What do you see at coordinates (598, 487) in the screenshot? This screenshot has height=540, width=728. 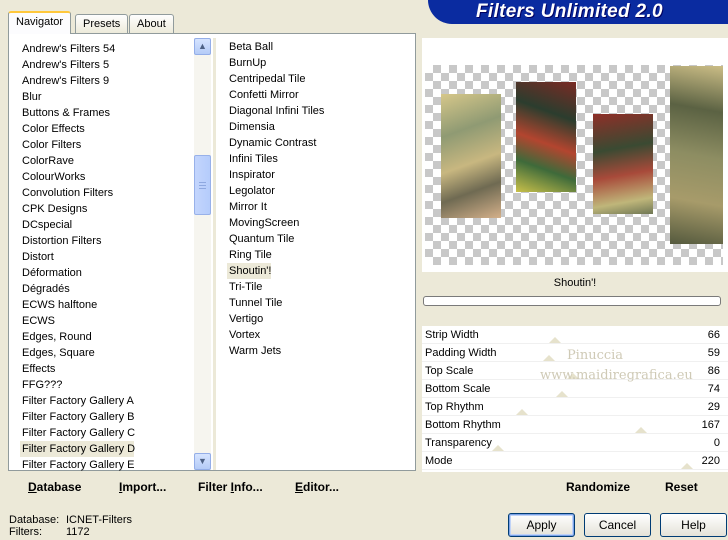 I see `randomize-button: Randomize` at bounding box center [598, 487].